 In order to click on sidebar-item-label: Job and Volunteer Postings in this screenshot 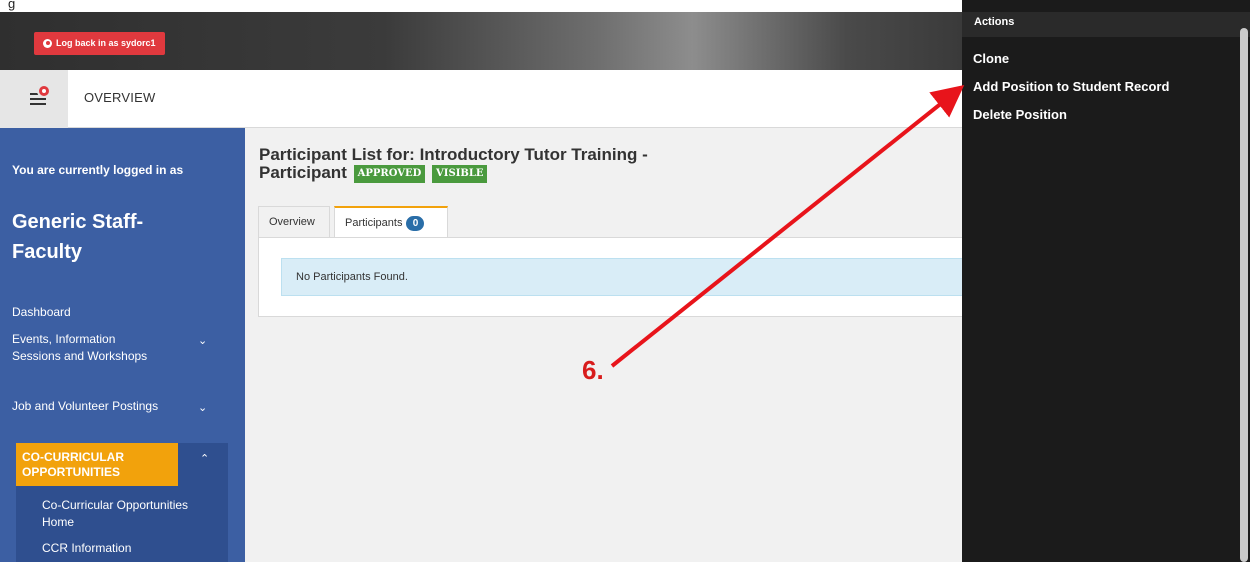, I will do `click(85, 406)`.